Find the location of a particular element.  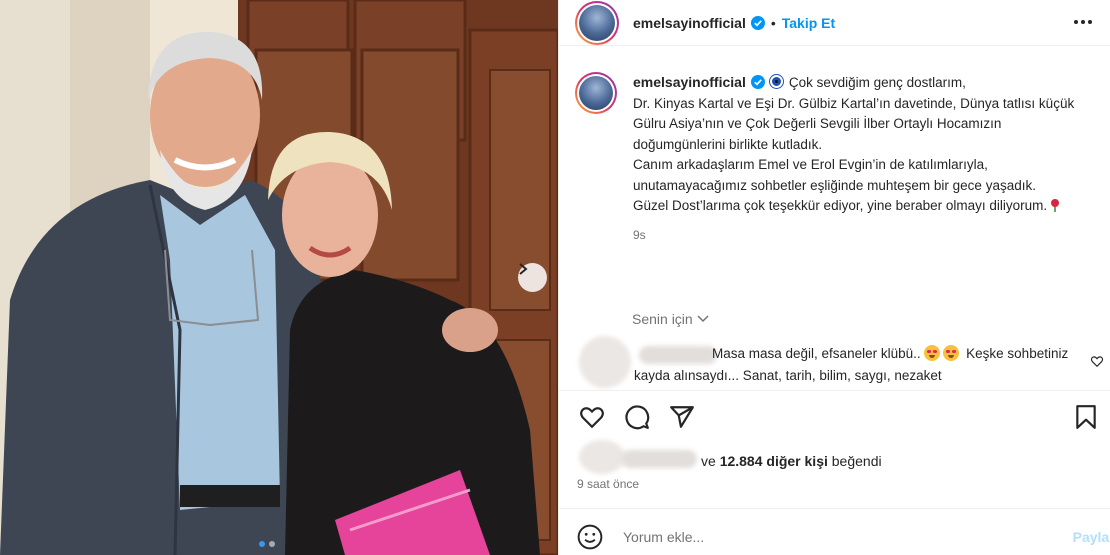

caption-author-avatar is located at coordinates (596, 93).